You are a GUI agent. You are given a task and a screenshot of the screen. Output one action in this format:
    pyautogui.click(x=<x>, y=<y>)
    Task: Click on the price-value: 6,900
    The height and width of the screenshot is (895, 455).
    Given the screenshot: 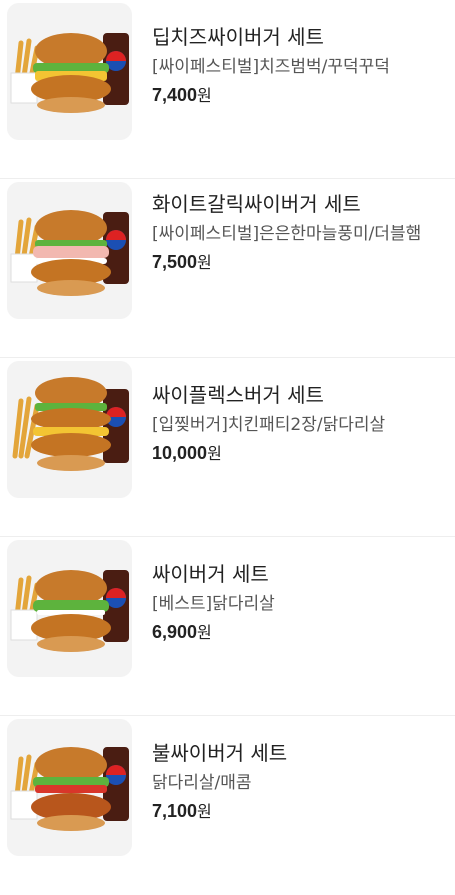 What is the action you would take?
    pyautogui.click(x=175, y=632)
    